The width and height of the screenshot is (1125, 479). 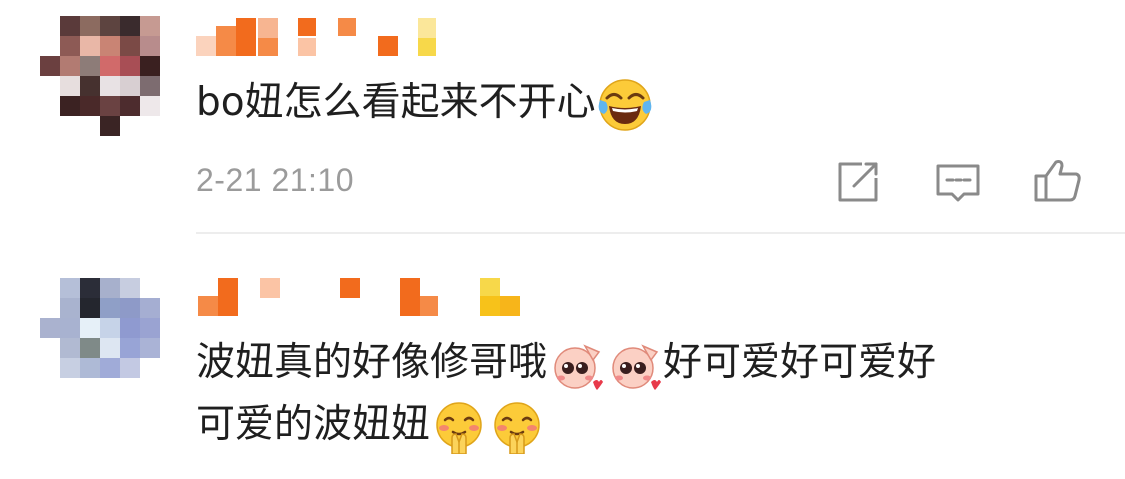 I want to click on comment-text-content: bo妞怎么看起来不开心, so click(x=396, y=102).